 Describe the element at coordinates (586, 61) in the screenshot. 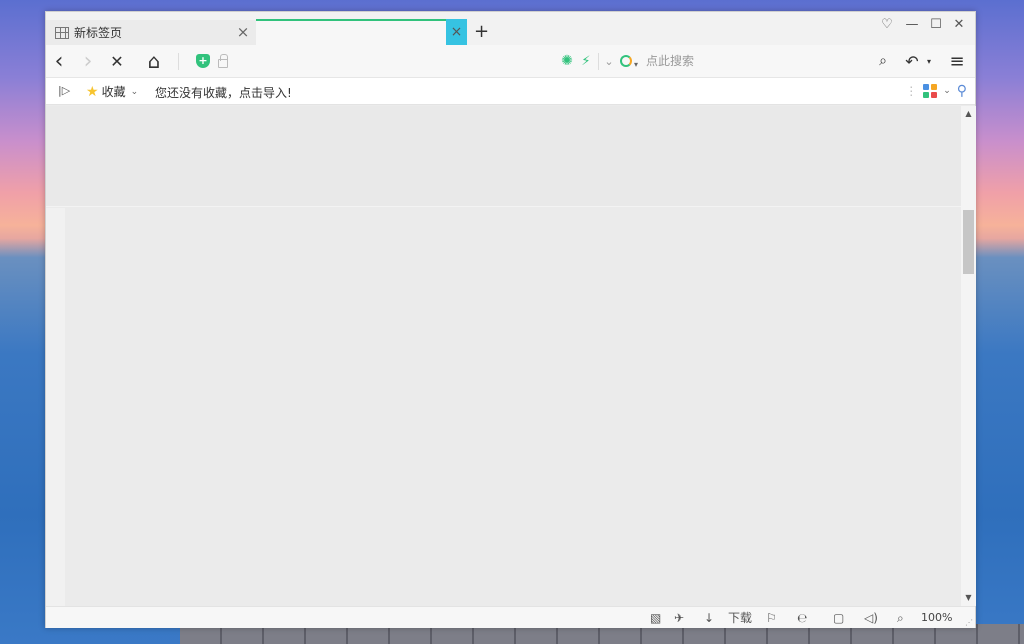

I see `accelerate-icon: ⚡` at that location.